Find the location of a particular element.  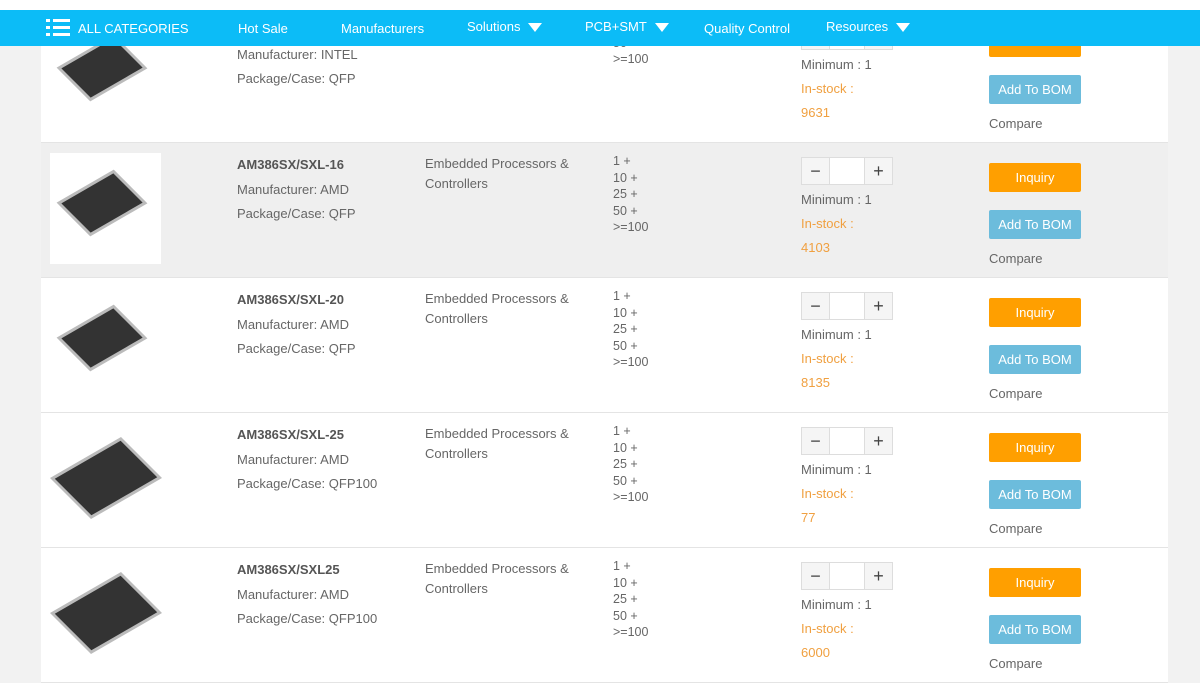

instock-qty: 4103 is located at coordinates (815, 247).